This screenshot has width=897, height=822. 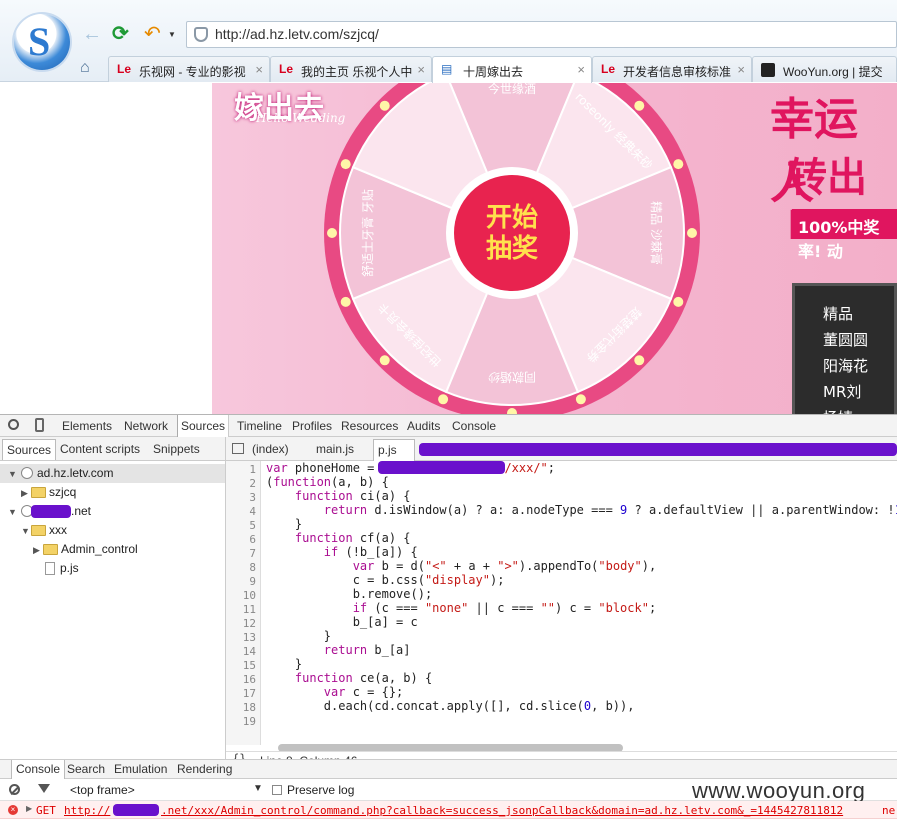 I want to click on line-number: 13, so click(x=249, y=638).